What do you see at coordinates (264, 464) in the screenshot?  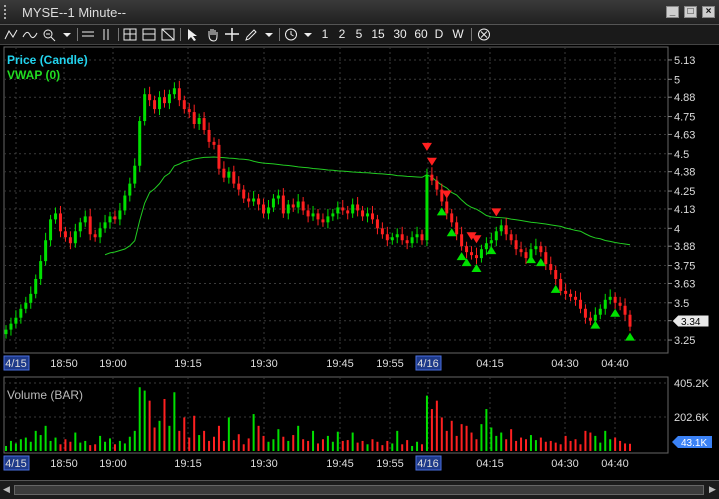 I see `time-axis-label: 19:30` at bounding box center [264, 464].